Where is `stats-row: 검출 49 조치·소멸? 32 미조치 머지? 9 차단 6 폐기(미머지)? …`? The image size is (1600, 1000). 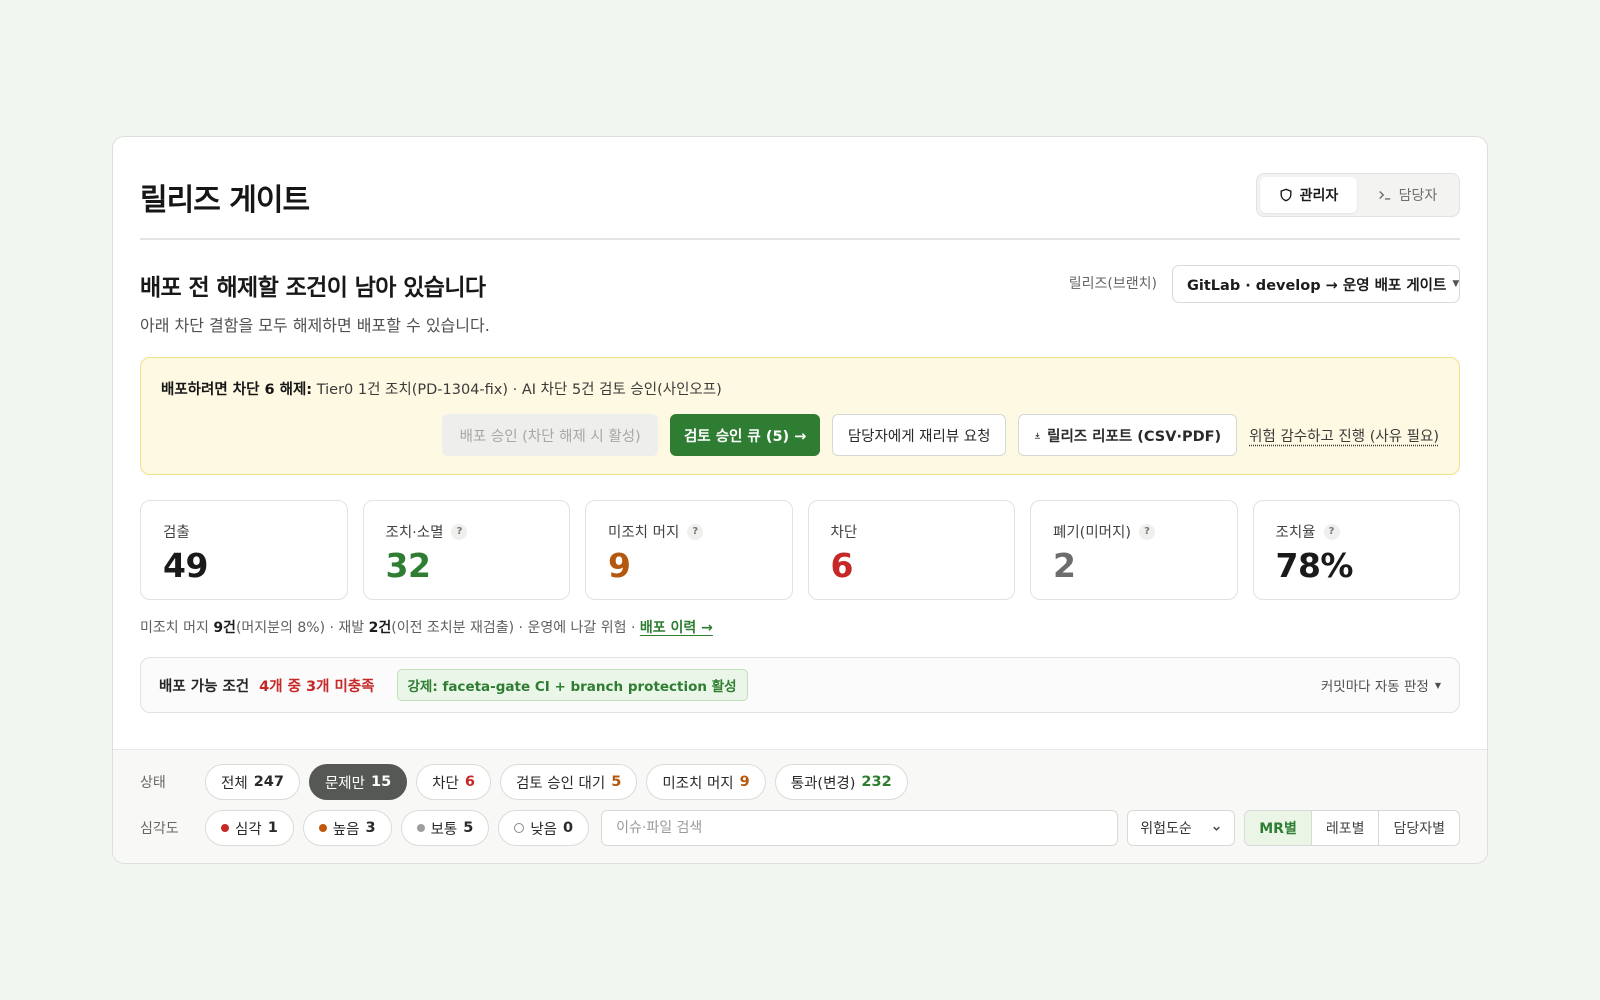
stats-row: 검출 49 조치·소멸? 32 미조치 머지? 9 차단 6 폐기(미머지)? … is located at coordinates (800, 550).